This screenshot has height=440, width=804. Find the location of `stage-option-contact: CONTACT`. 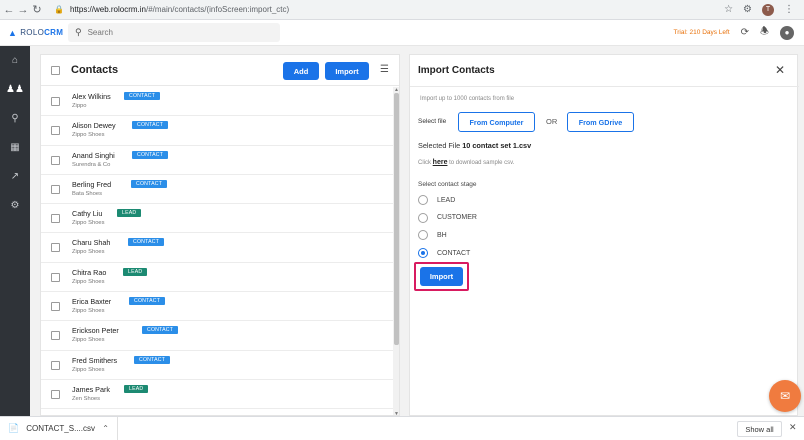

stage-option-contact: CONTACT is located at coordinates (444, 253).